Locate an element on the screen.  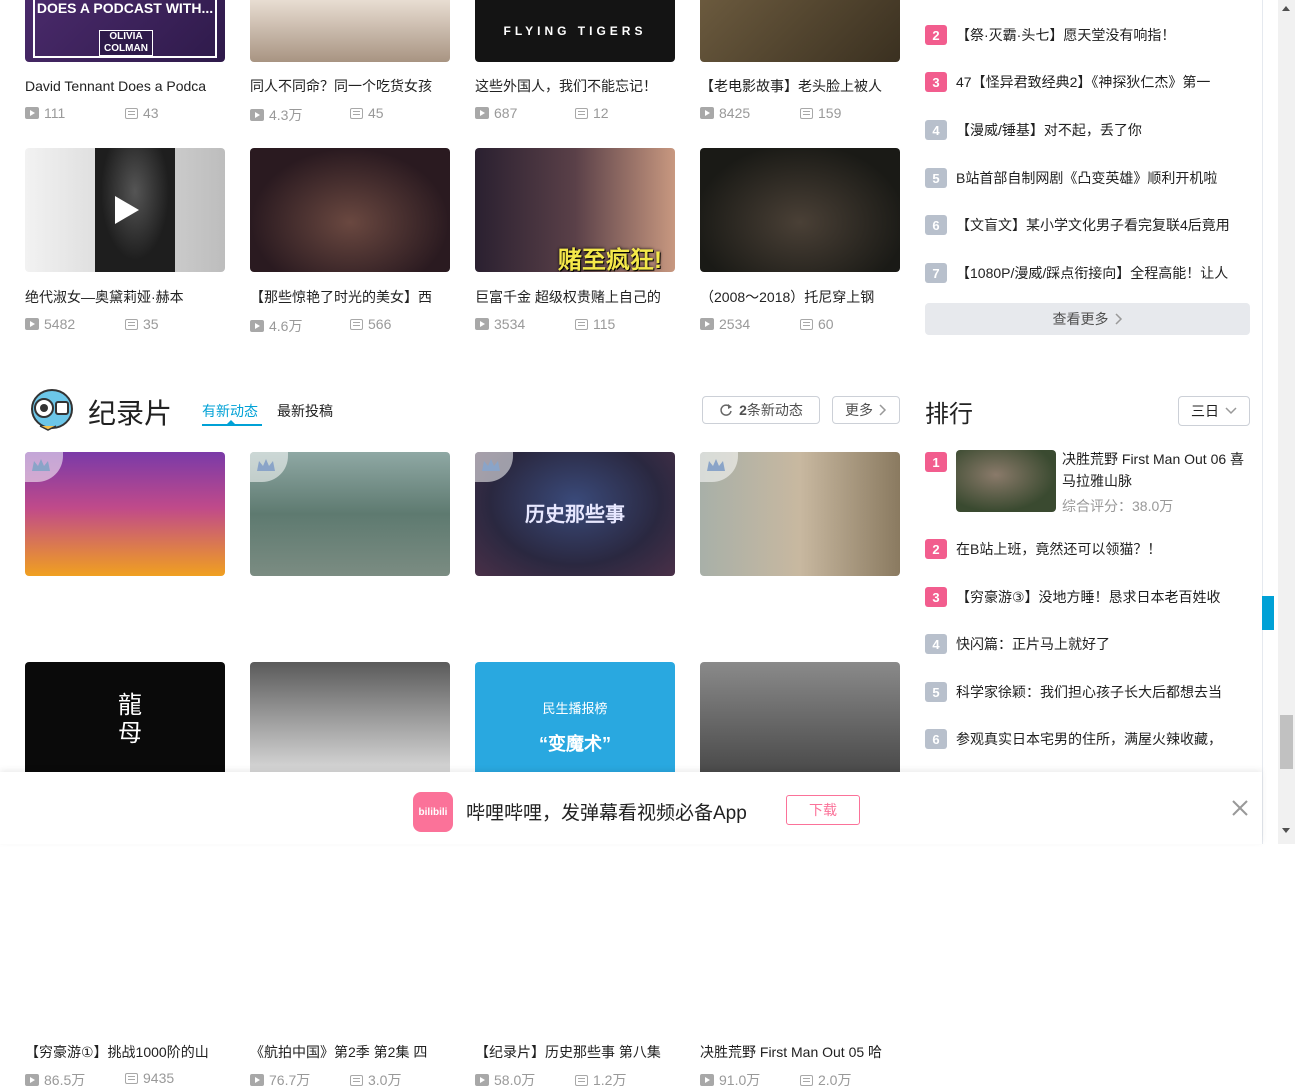
rank-list-item: 2 在B站上班，竟然还可以领猫？！ is located at coordinates (1090, 549).